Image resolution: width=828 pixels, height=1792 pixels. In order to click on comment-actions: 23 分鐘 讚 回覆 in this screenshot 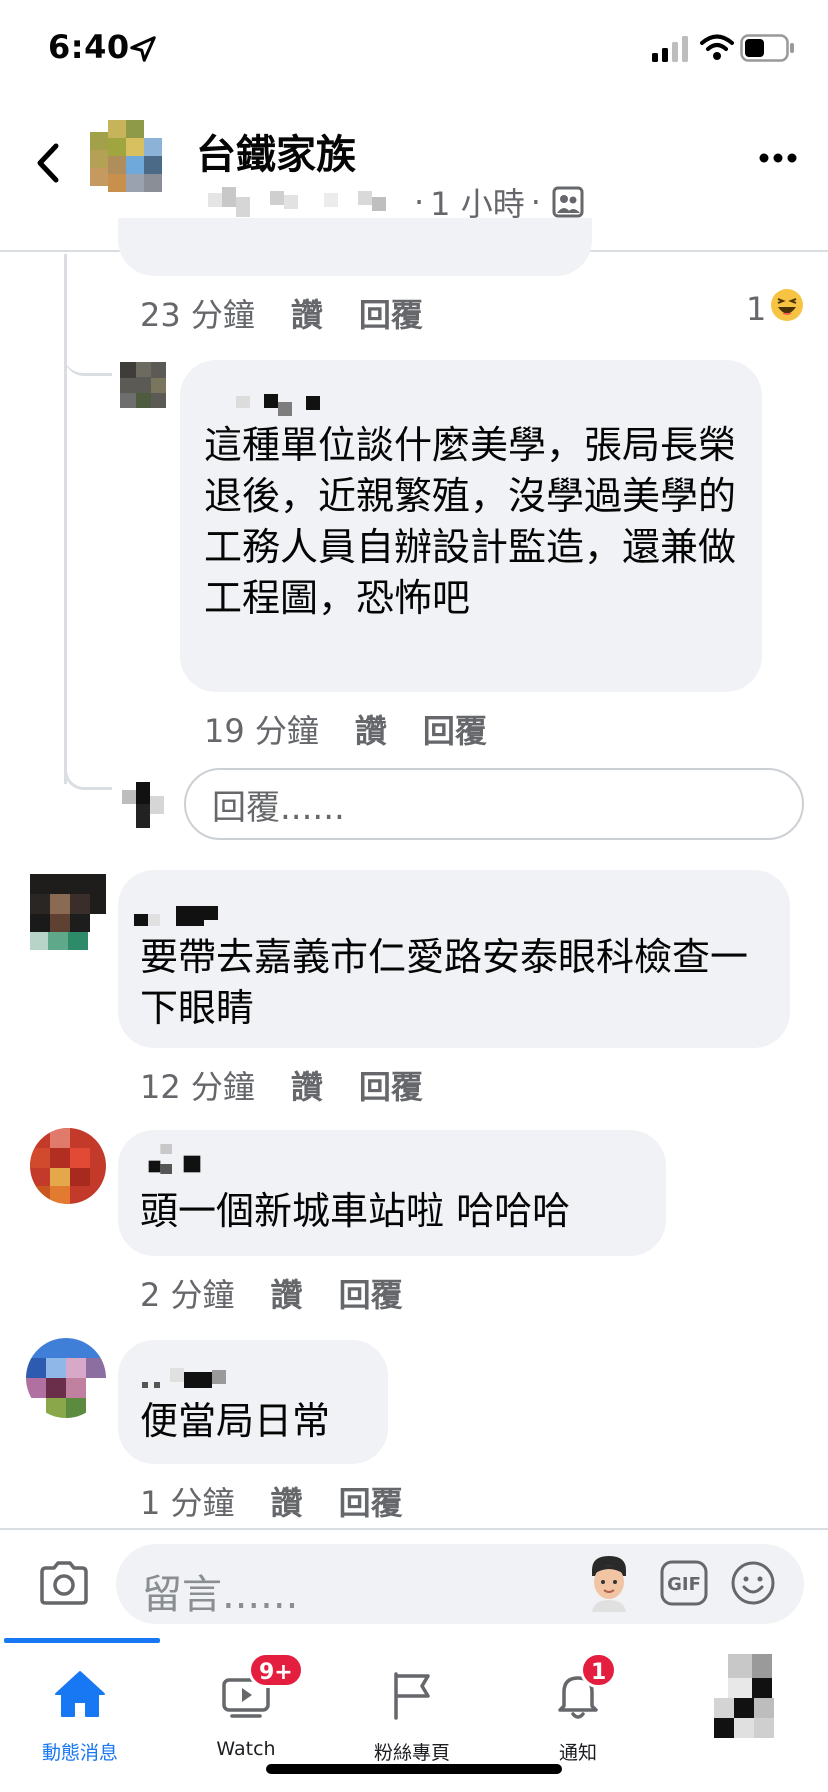, I will do `click(299, 313)`.